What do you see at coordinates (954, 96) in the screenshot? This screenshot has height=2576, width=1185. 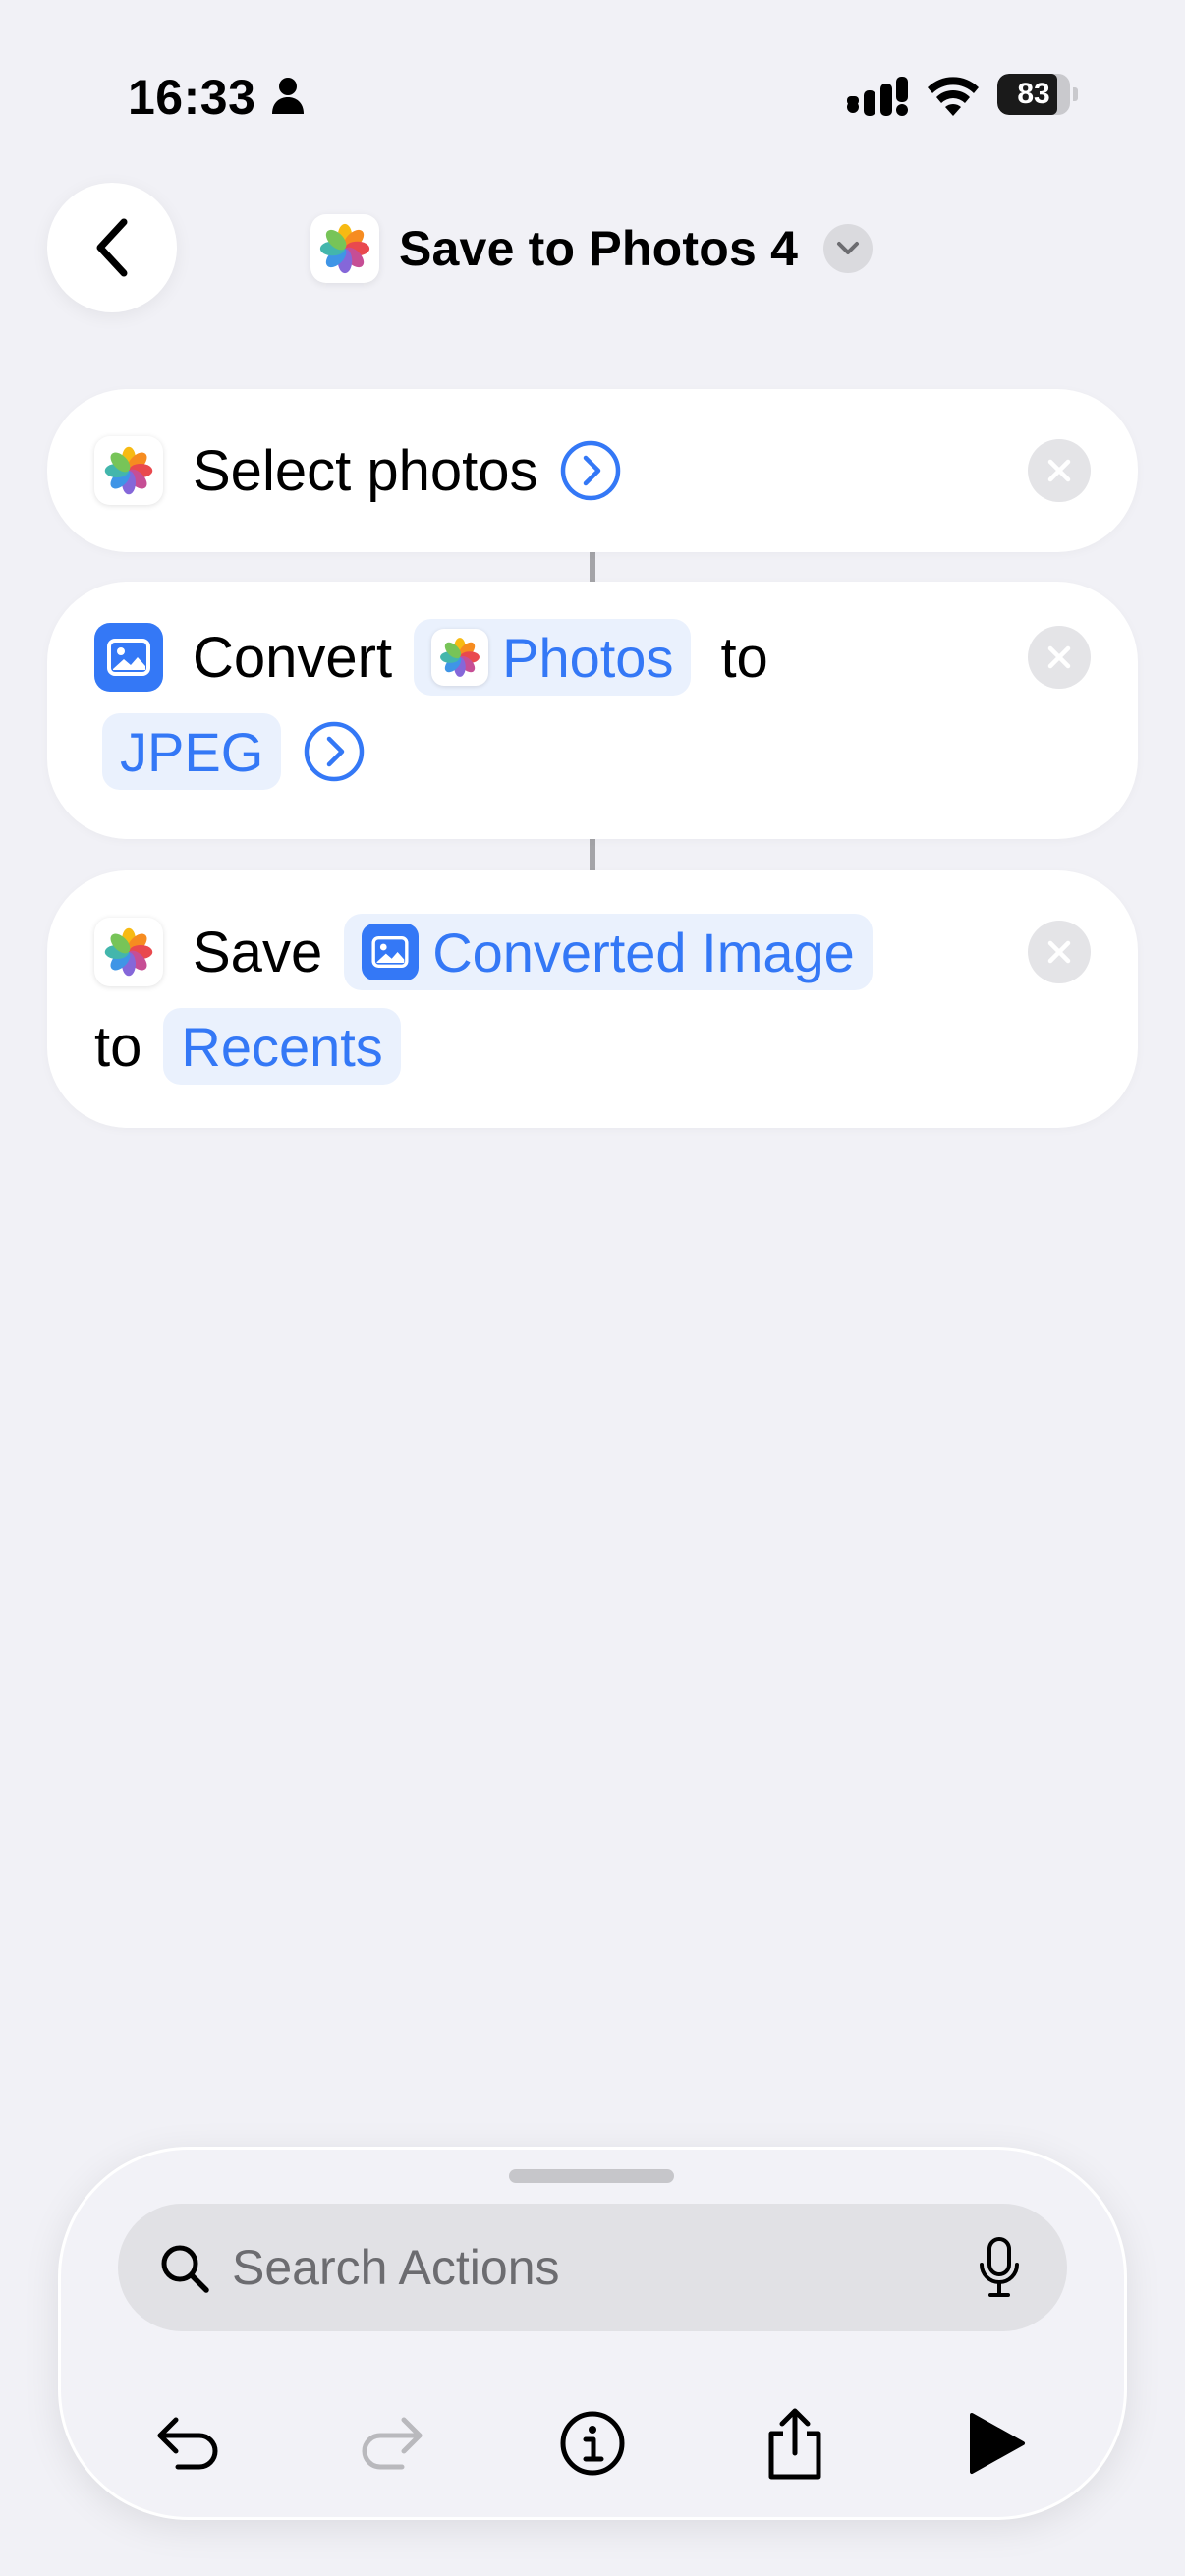 I see `wifi-icon` at bounding box center [954, 96].